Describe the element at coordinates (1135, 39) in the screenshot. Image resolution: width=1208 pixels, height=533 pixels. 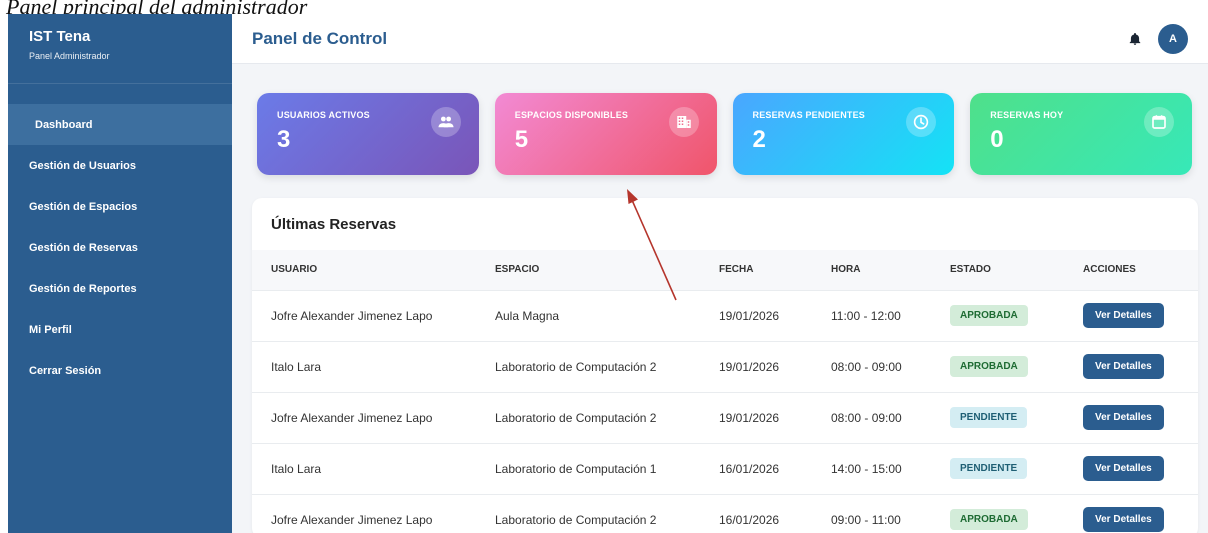
I see `bell-icon` at that location.